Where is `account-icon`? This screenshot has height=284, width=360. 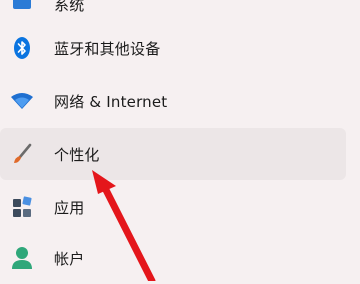 account-icon is located at coordinates (22, 258).